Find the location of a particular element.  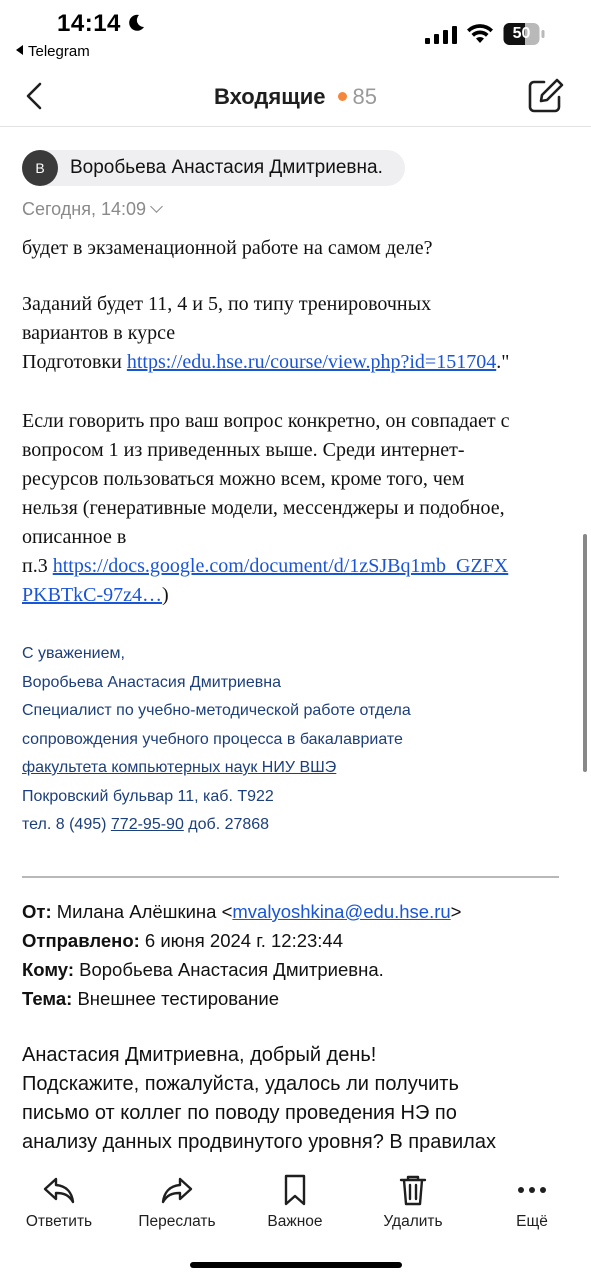

more-label: Ещё is located at coordinates (532, 1221).